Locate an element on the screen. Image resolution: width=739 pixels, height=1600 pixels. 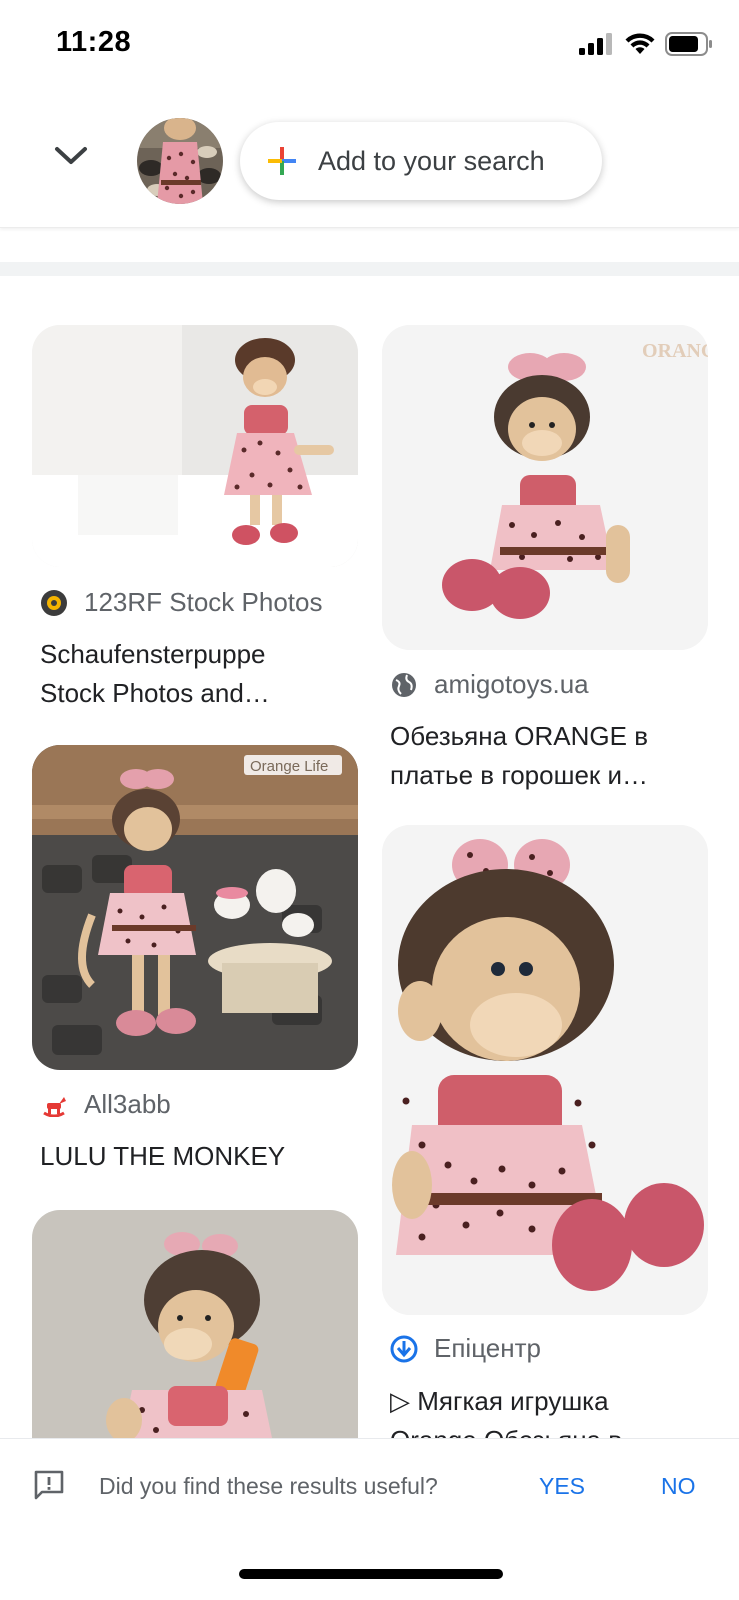
result-card: Orange Life All3abb LULU THE MONKEY is located at coordinates (195, 960).